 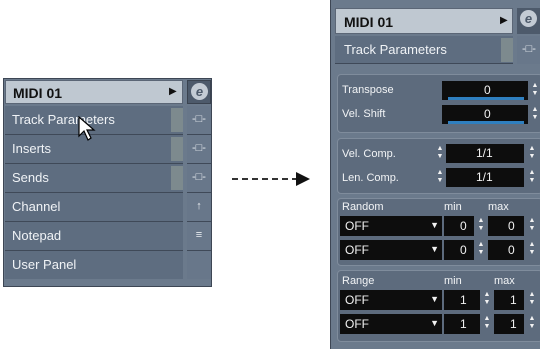 What do you see at coordinates (357, 250) in the screenshot?
I see `random-2-mode-value: OFF` at bounding box center [357, 250].